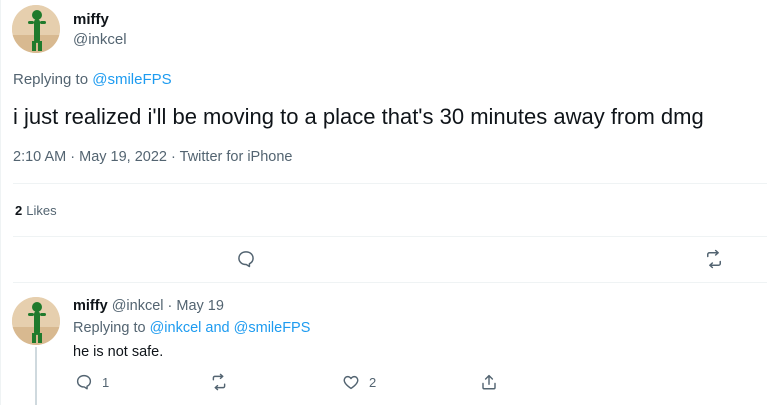  What do you see at coordinates (118, 352) in the screenshot?
I see `reply-text: he is not safe.` at bounding box center [118, 352].